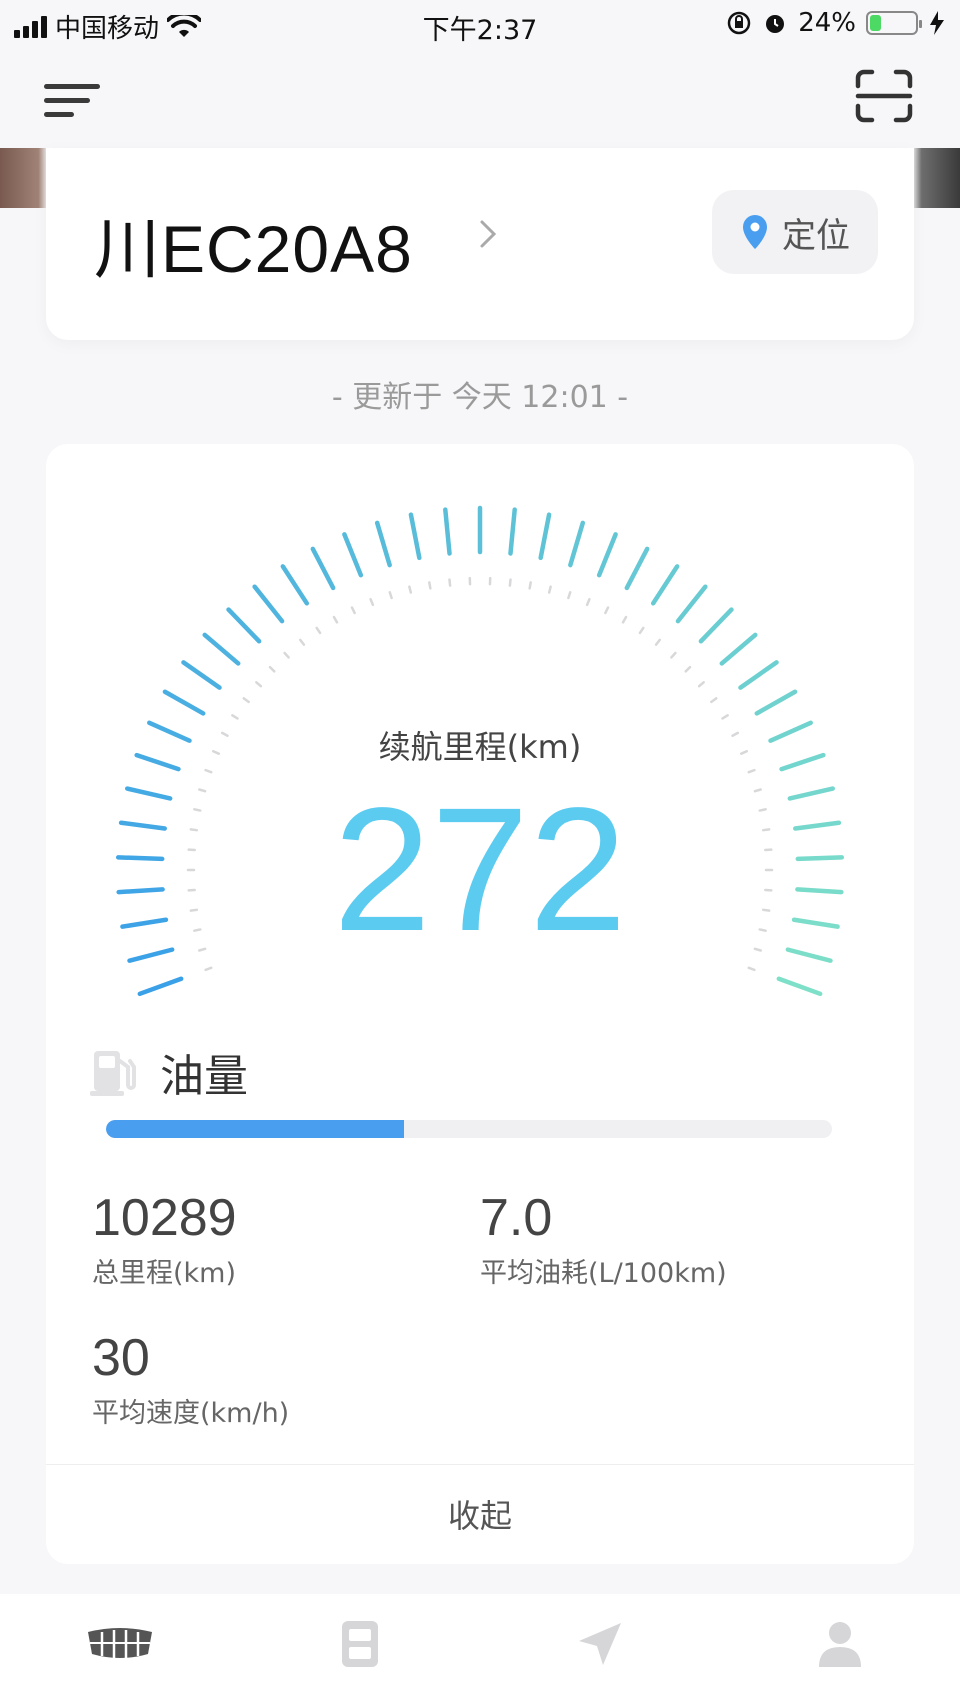 The height and width of the screenshot is (1706, 960). Describe the element at coordinates (816, 235) in the screenshot. I see `locate-label: 定位` at that location.